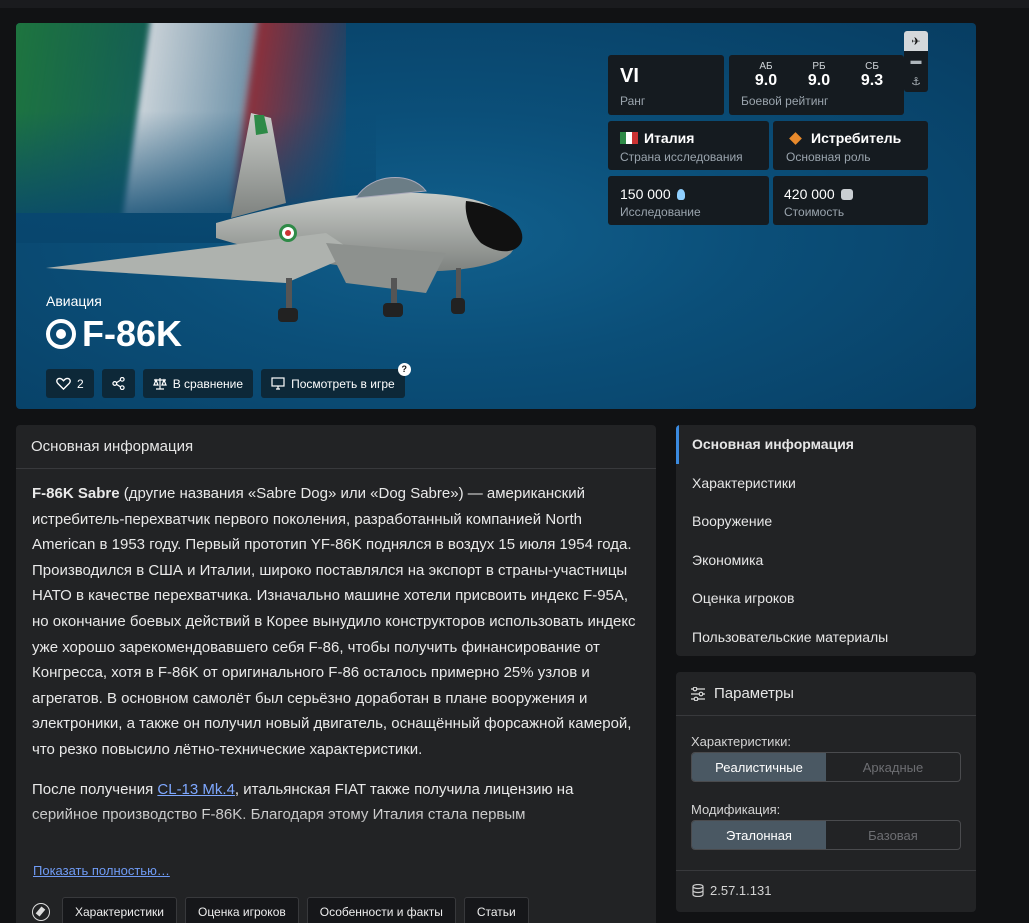 This screenshot has height=923, width=1029. I want to click on role-value: Истребитель, so click(856, 138).